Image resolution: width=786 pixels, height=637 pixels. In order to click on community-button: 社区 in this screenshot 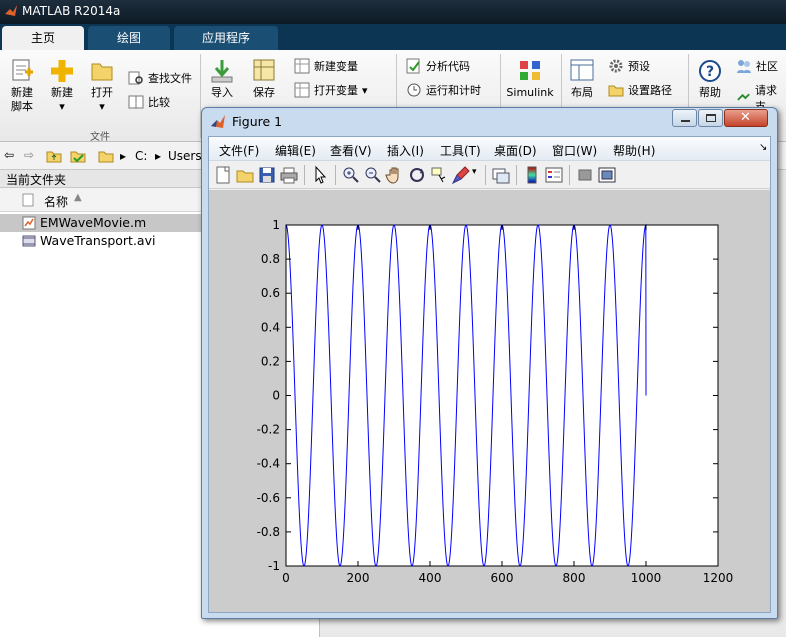, I will do `click(757, 66)`.